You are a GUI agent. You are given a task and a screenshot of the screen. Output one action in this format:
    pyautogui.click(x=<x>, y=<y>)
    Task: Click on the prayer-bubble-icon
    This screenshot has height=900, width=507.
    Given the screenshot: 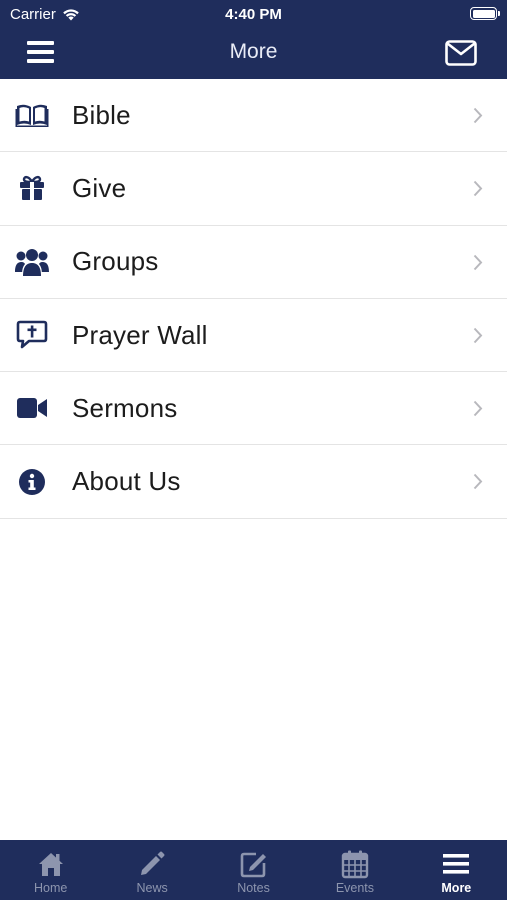 What is the action you would take?
    pyautogui.click(x=32, y=335)
    